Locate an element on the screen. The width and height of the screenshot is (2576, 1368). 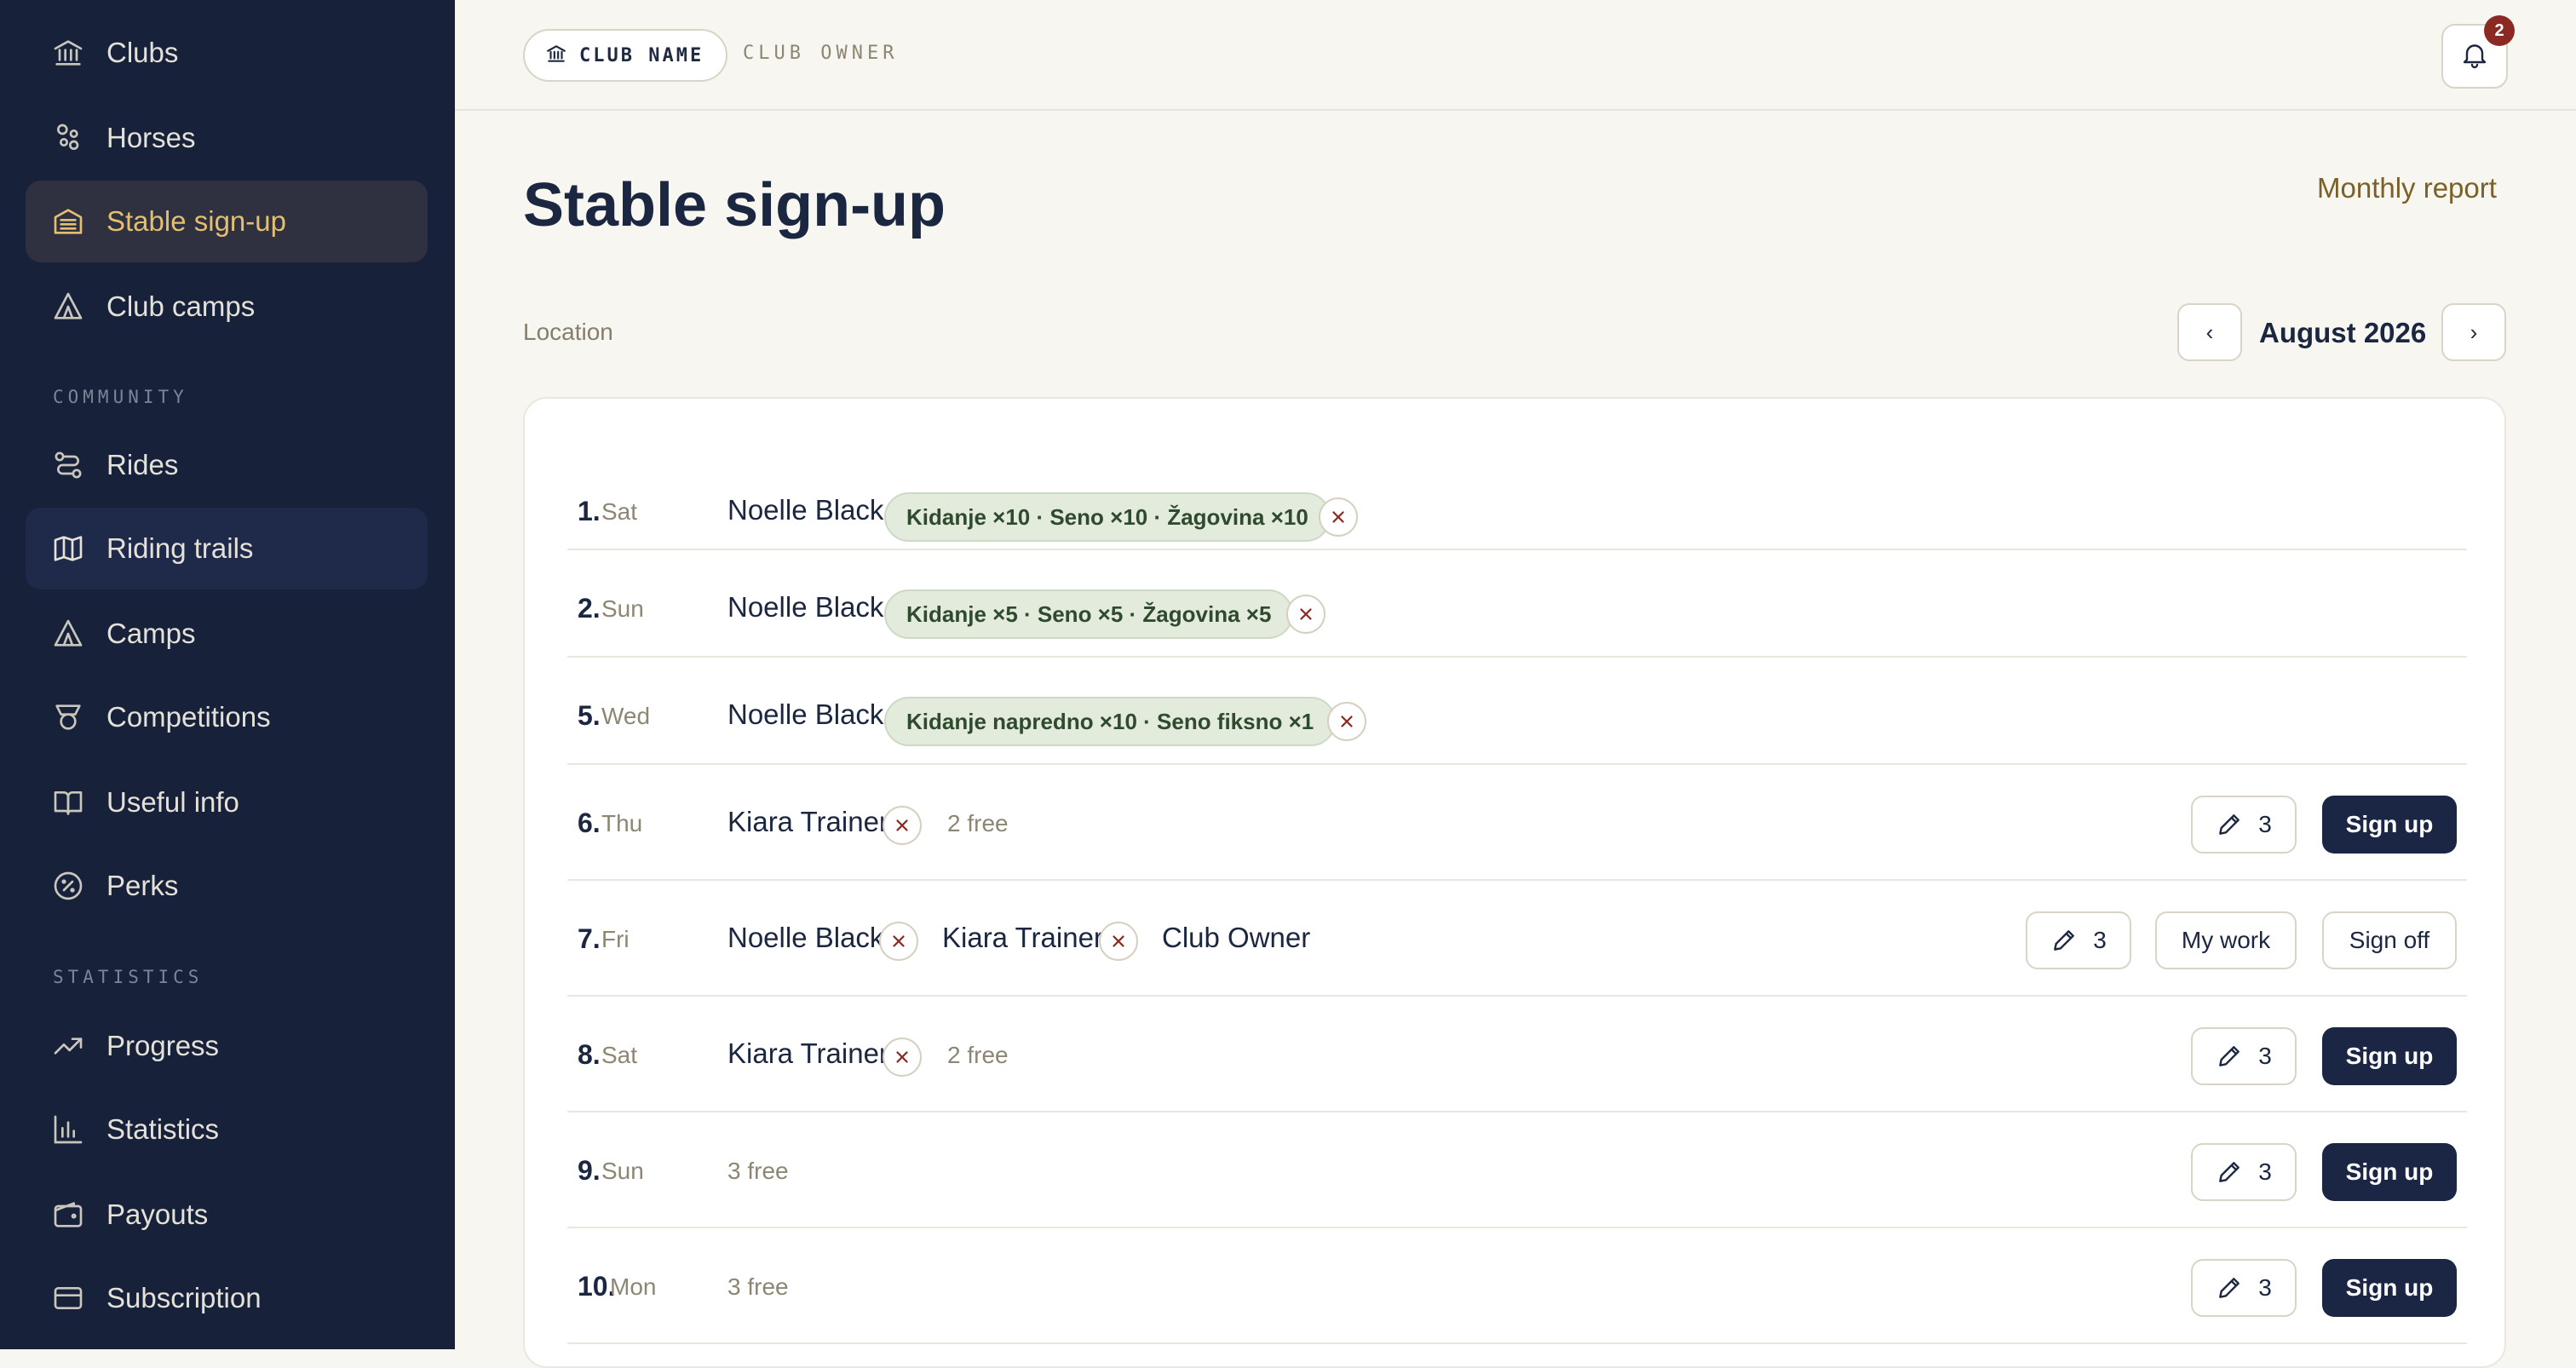
sidebar-item-riding-trails: Riding trails is located at coordinates (227, 548).